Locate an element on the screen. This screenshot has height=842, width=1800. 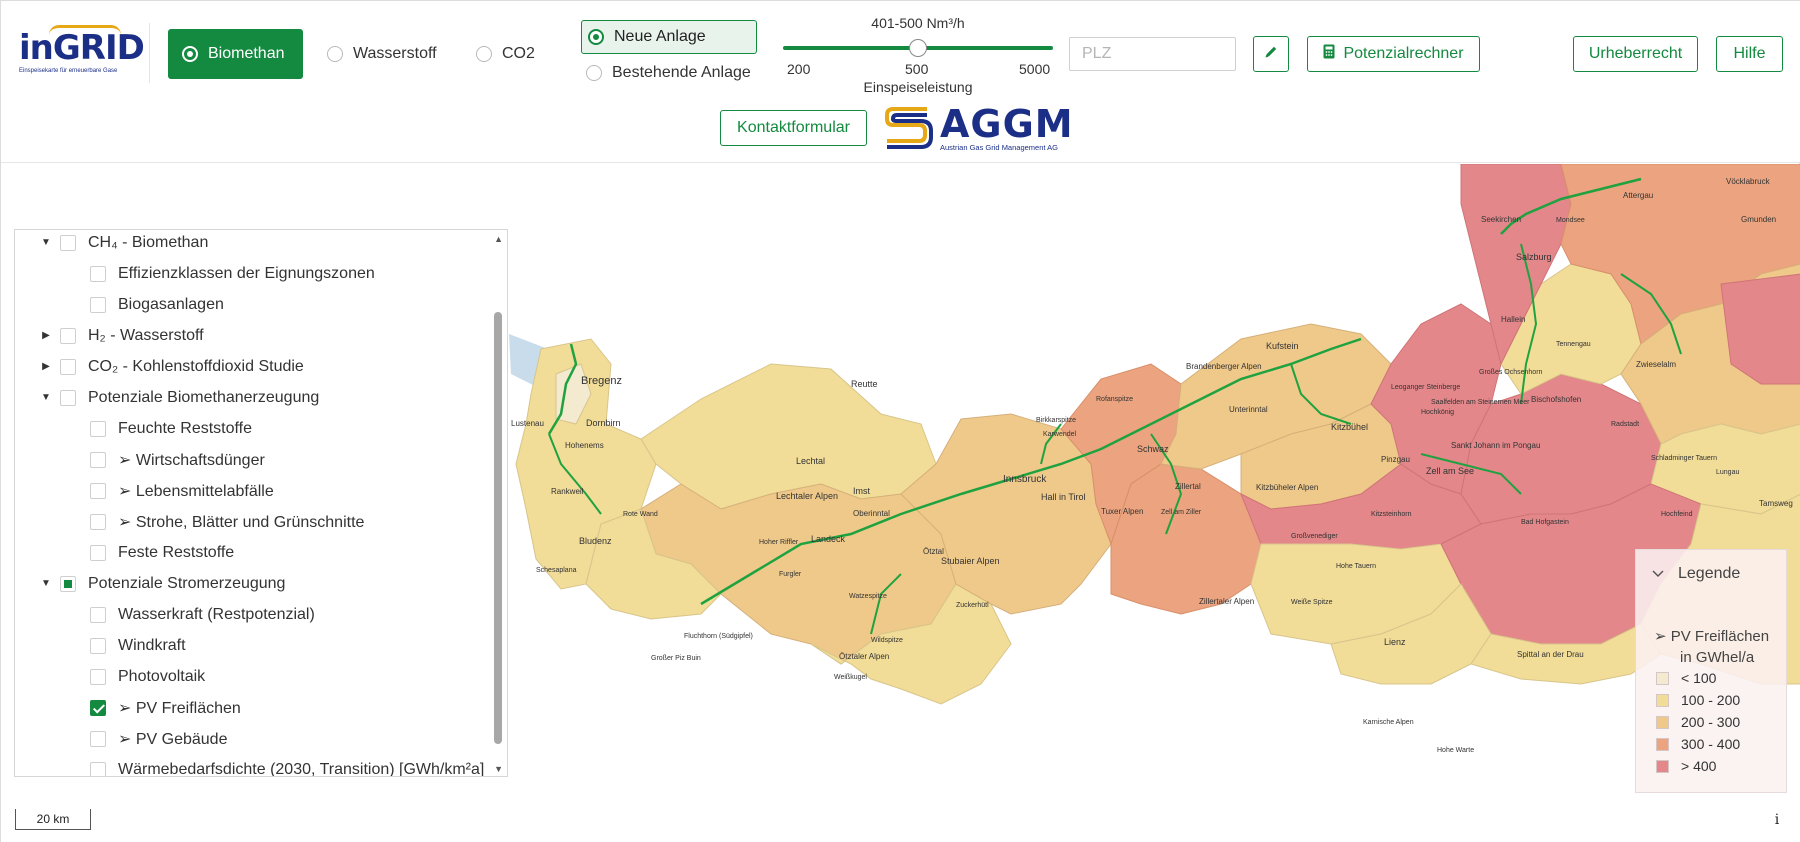
legend-header: Legende is located at coordinates (1709, 573).